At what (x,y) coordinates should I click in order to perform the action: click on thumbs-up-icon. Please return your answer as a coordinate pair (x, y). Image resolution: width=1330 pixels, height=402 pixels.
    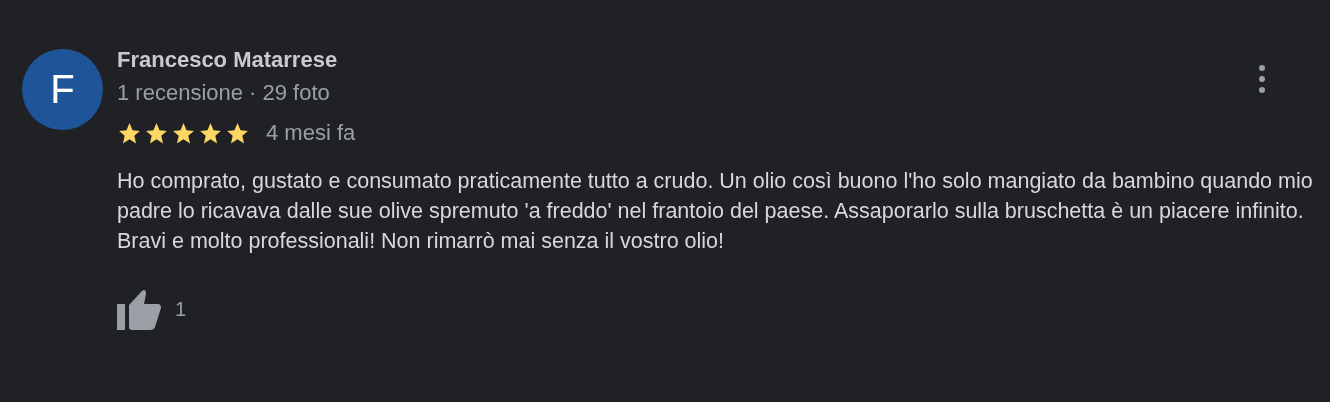
    Looking at the image, I should click on (140, 309).